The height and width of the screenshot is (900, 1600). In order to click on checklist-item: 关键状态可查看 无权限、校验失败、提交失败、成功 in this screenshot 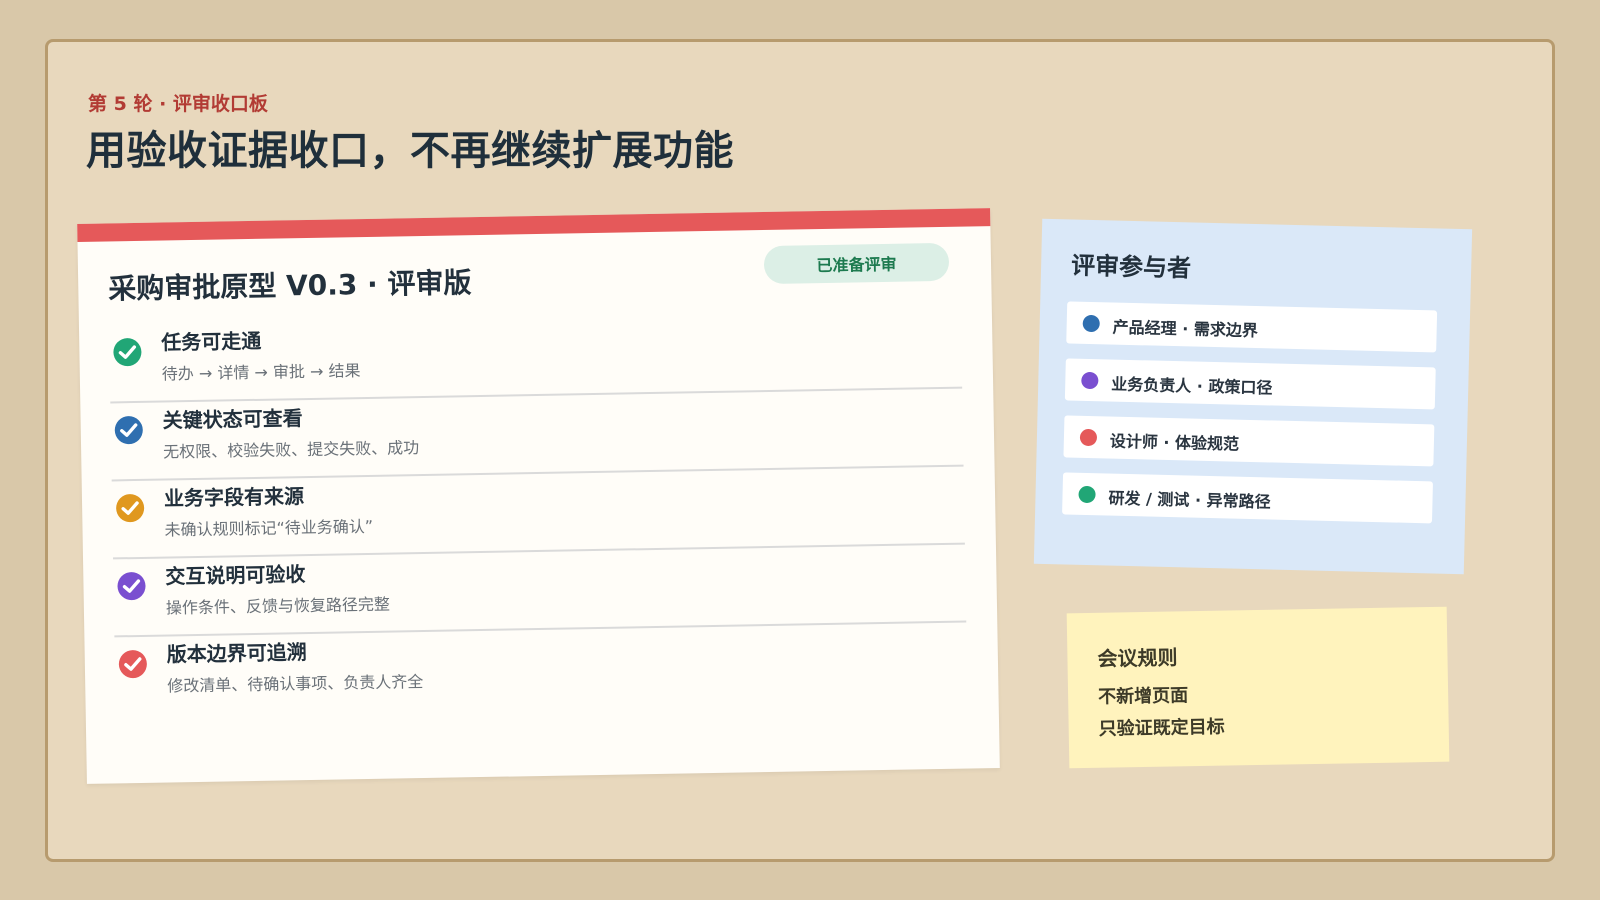, I will do `click(537, 435)`.